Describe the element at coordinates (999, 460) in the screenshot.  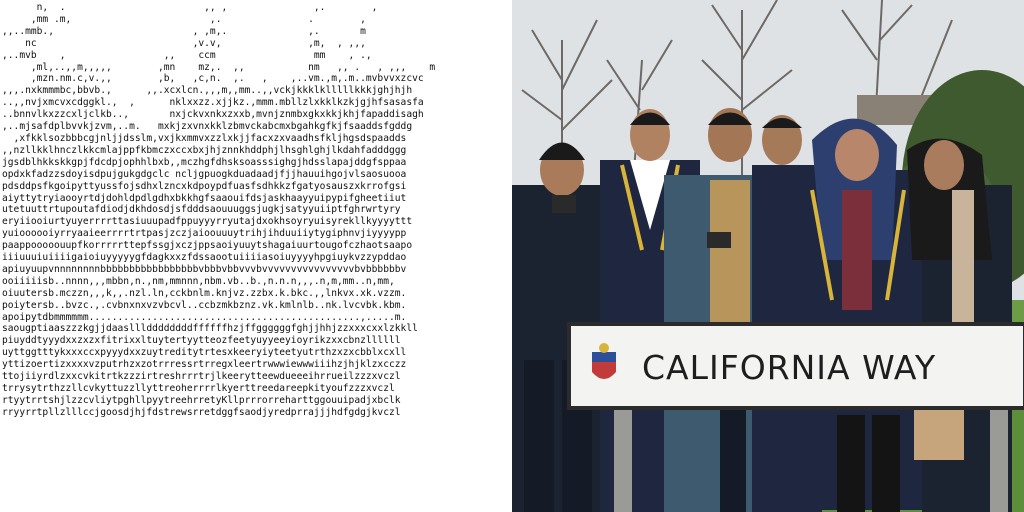
I see `sign-post-right` at that location.